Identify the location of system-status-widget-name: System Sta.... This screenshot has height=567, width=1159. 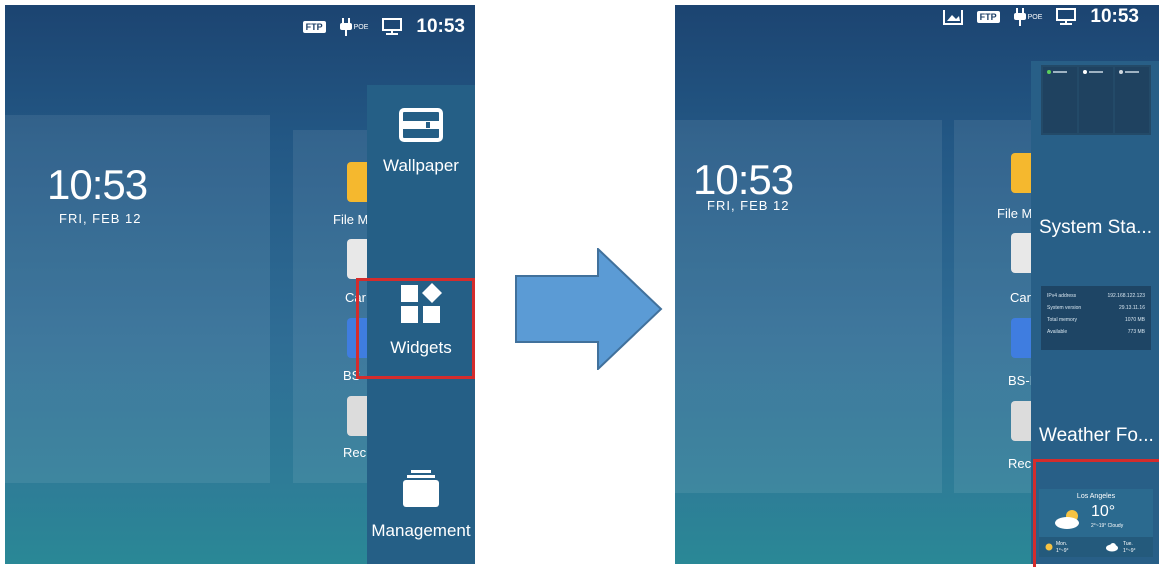
(1095, 228).